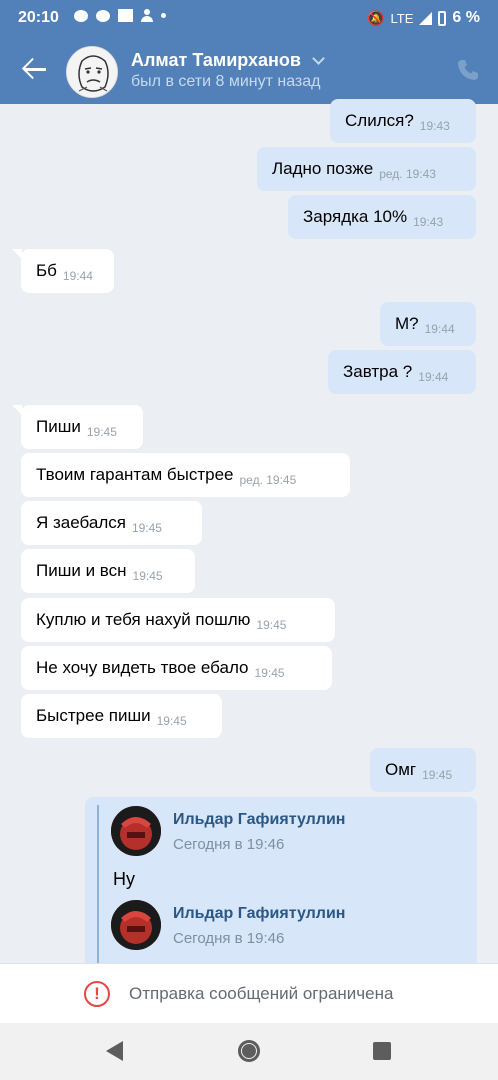 The width and height of the screenshot is (498, 1080). I want to click on message-bubble-incoming: Бб 19:44, so click(63, 271).